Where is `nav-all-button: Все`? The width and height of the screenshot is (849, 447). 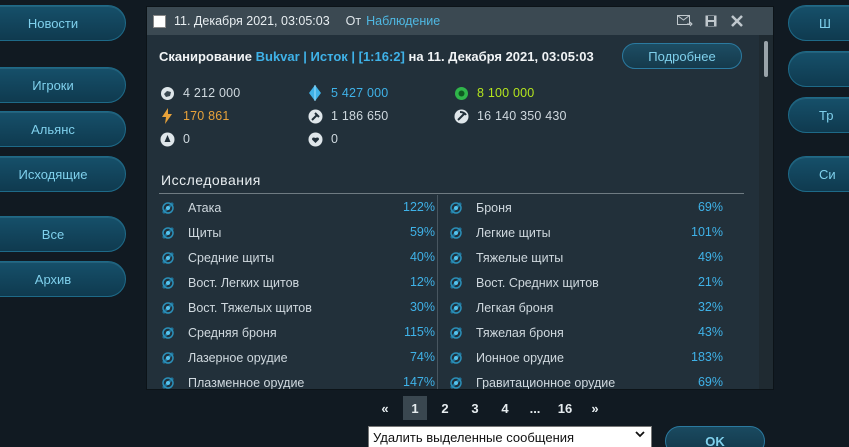 nav-all-button: Все is located at coordinates (63, 234).